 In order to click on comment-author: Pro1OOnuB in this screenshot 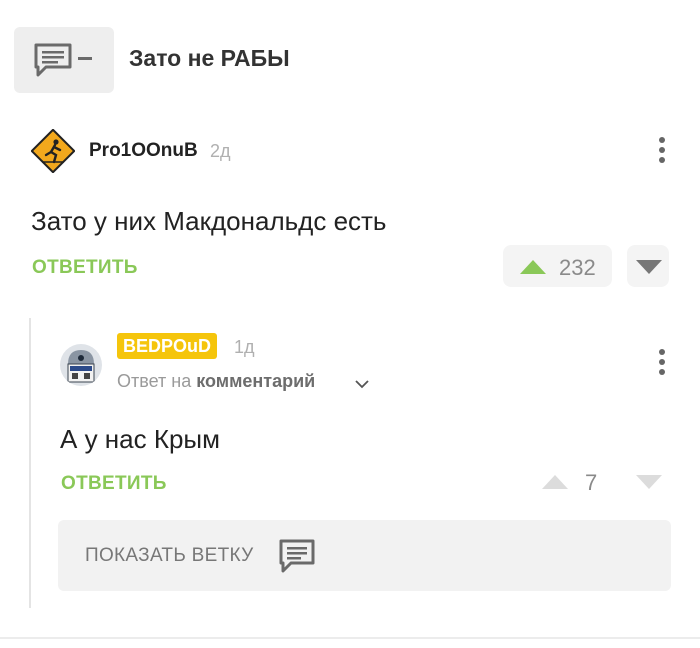, I will do `click(143, 151)`.